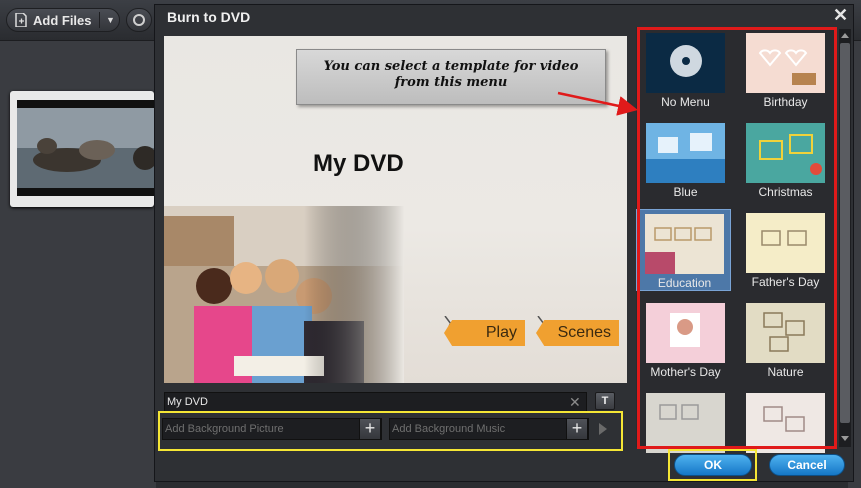  Describe the element at coordinates (110, 20) in the screenshot. I see `chevron-down-icon: ▼` at that location.